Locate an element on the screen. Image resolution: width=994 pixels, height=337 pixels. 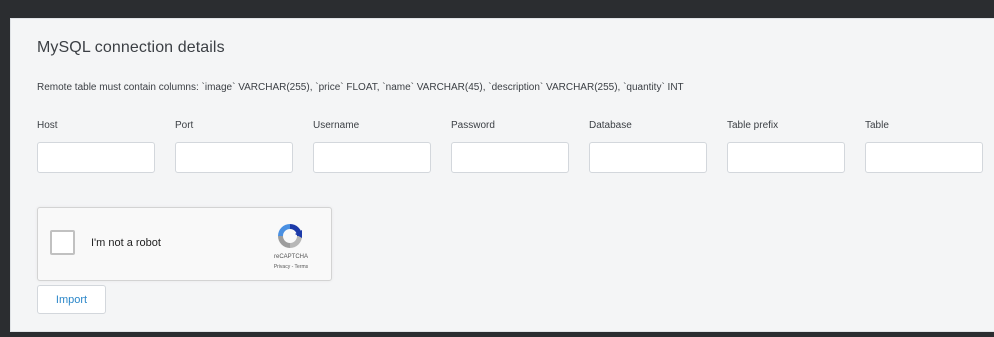
host-label: Host is located at coordinates (47, 125).